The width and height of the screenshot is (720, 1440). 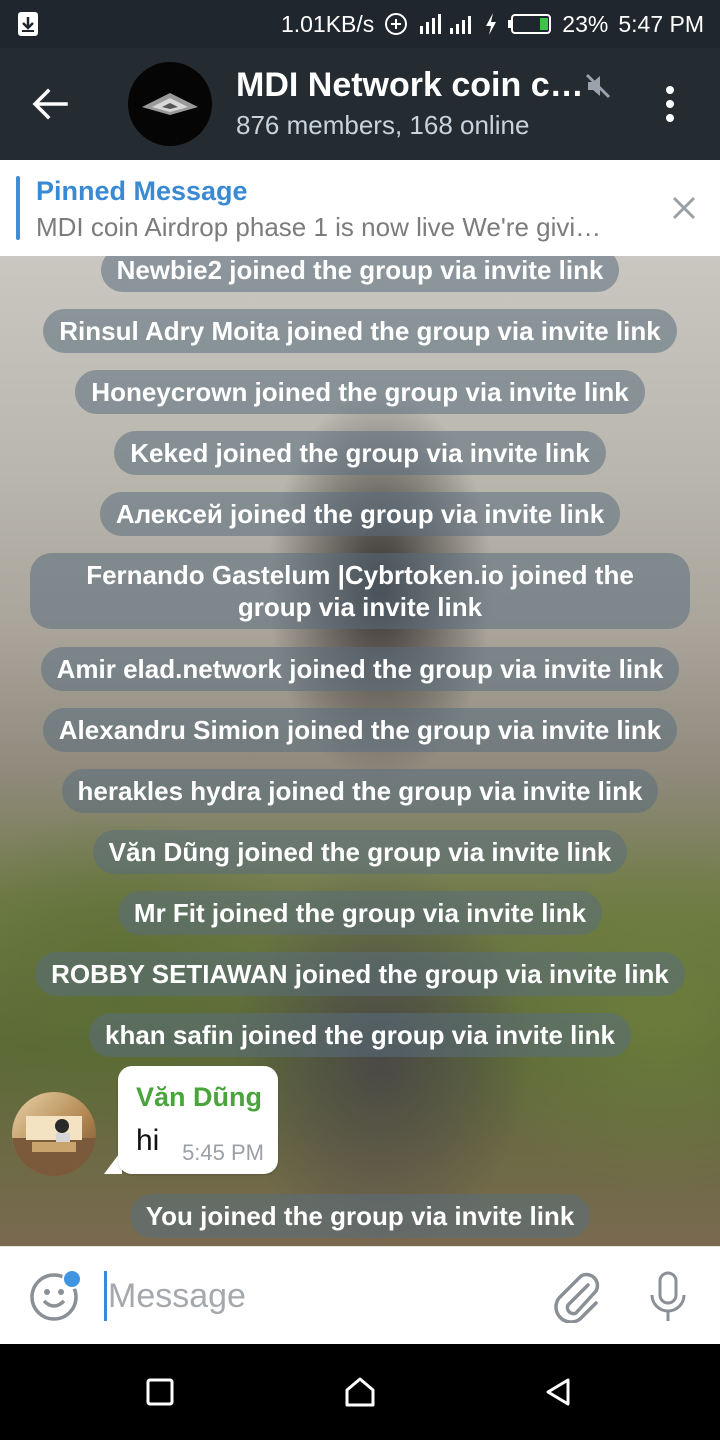 I want to click on logo-icon, so click(x=170, y=104).